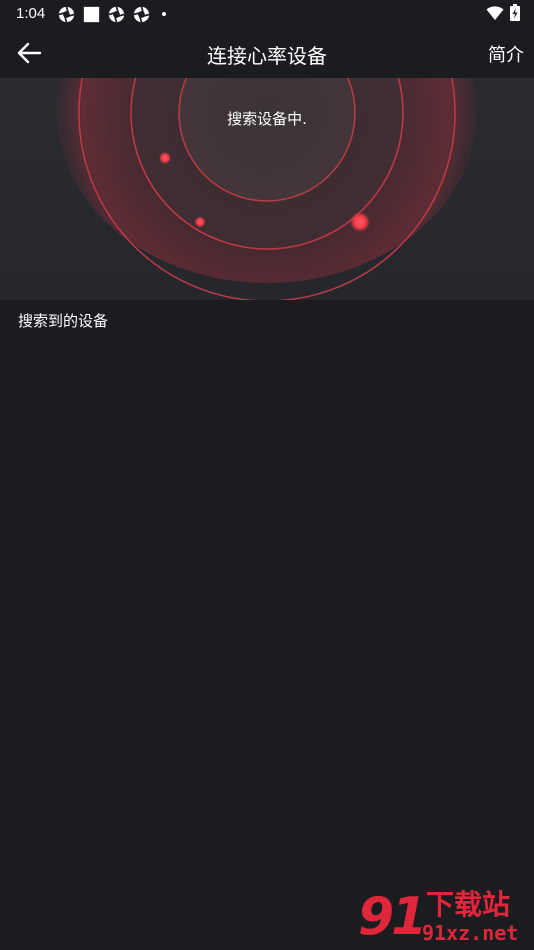 Image resolution: width=534 pixels, height=950 pixels. Describe the element at coordinates (267, 14) in the screenshot. I see `status-bar: 1:04` at that location.